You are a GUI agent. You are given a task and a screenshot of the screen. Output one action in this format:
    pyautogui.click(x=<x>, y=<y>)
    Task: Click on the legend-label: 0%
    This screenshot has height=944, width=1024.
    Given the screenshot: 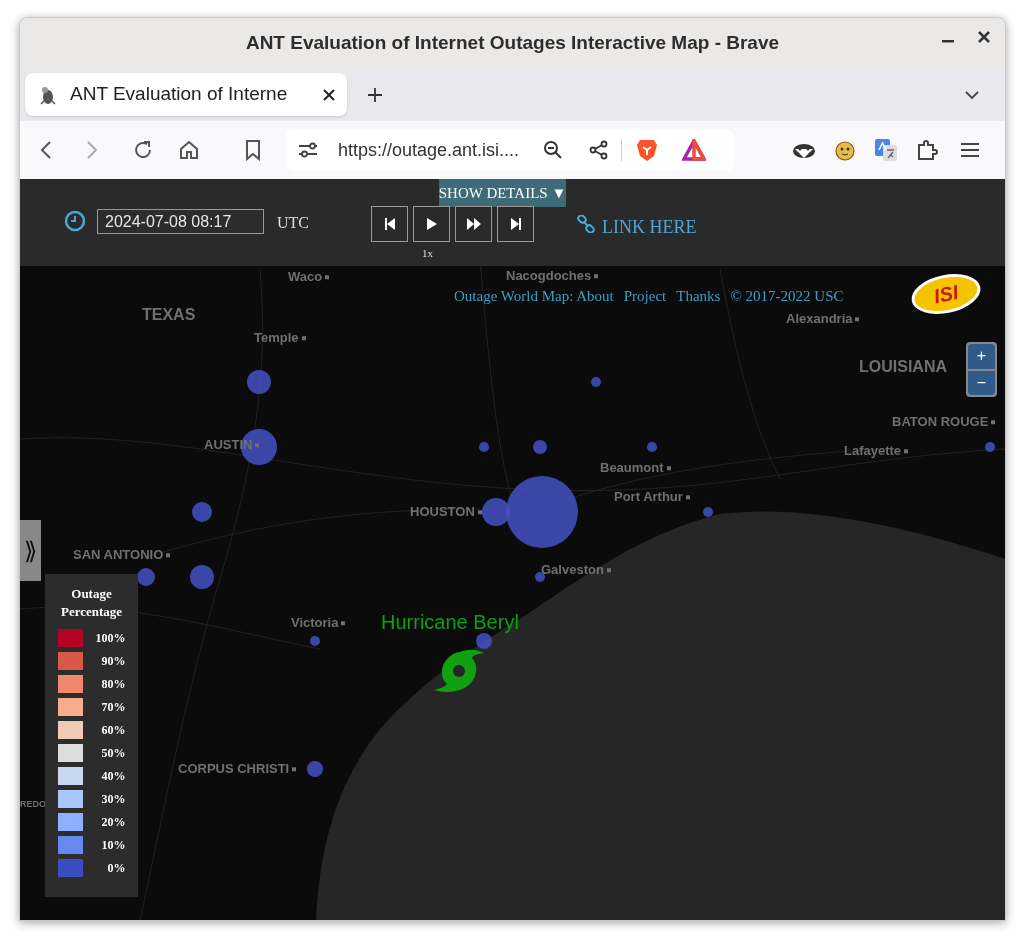 What is the action you would take?
    pyautogui.click(x=116, y=868)
    